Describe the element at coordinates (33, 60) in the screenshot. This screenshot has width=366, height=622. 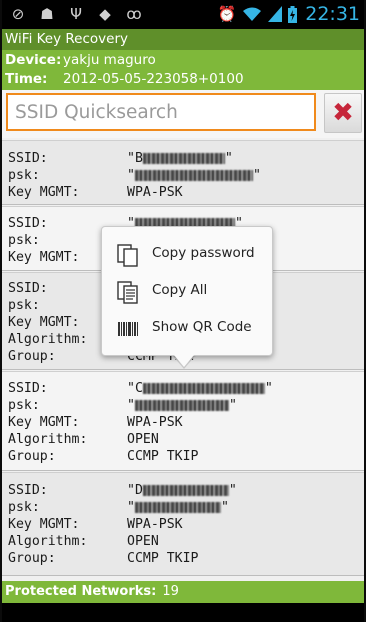
I see `device-label: Device:` at that location.